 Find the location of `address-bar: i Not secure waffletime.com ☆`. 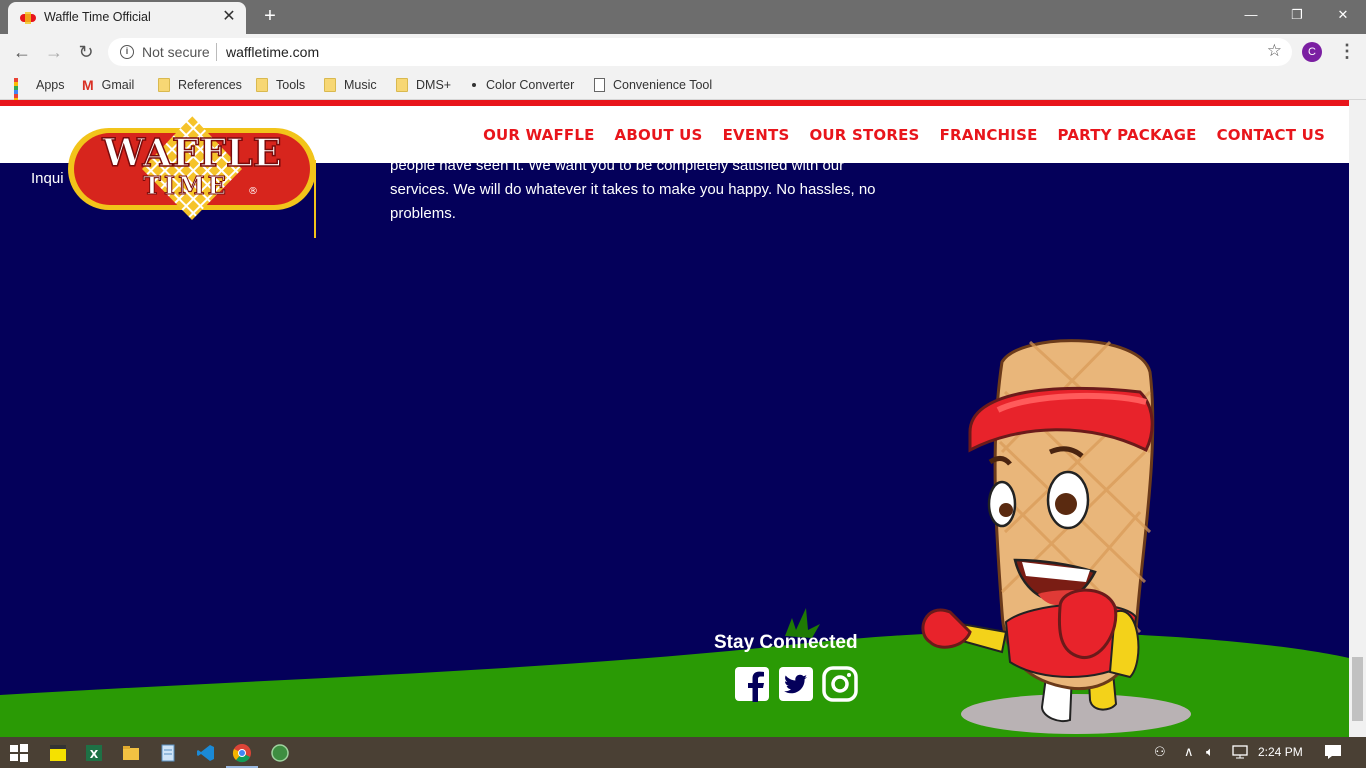

address-bar: i Not secure waffletime.com ☆ is located at coordinates (700, 52).